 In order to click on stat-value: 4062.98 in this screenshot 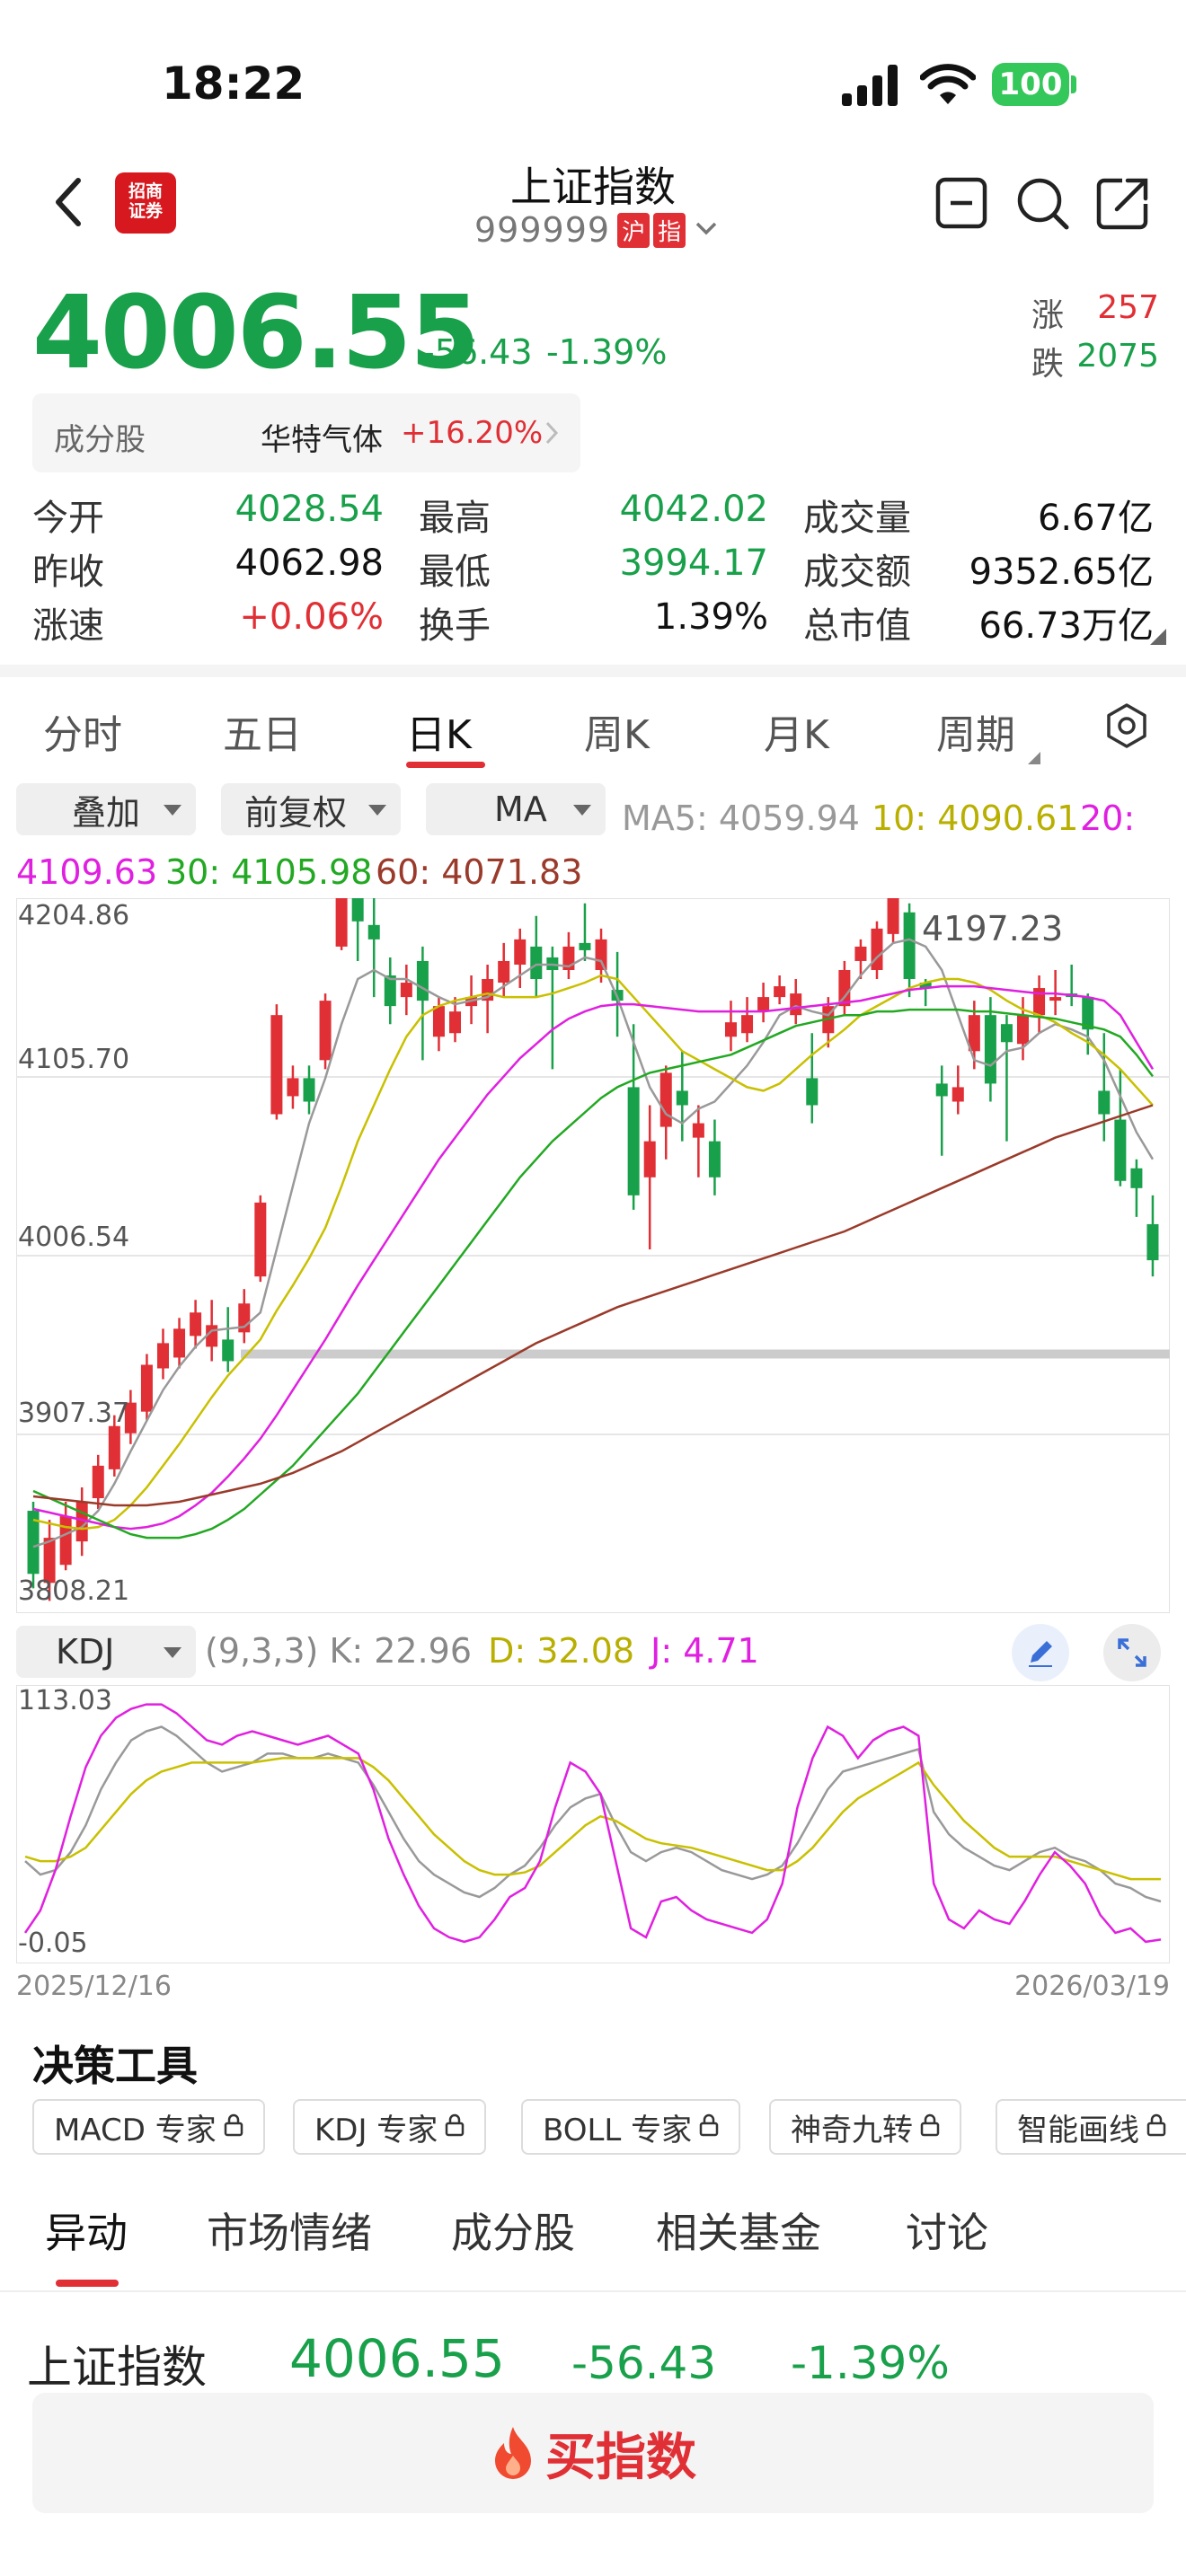, I will do `click(309, 563)`.